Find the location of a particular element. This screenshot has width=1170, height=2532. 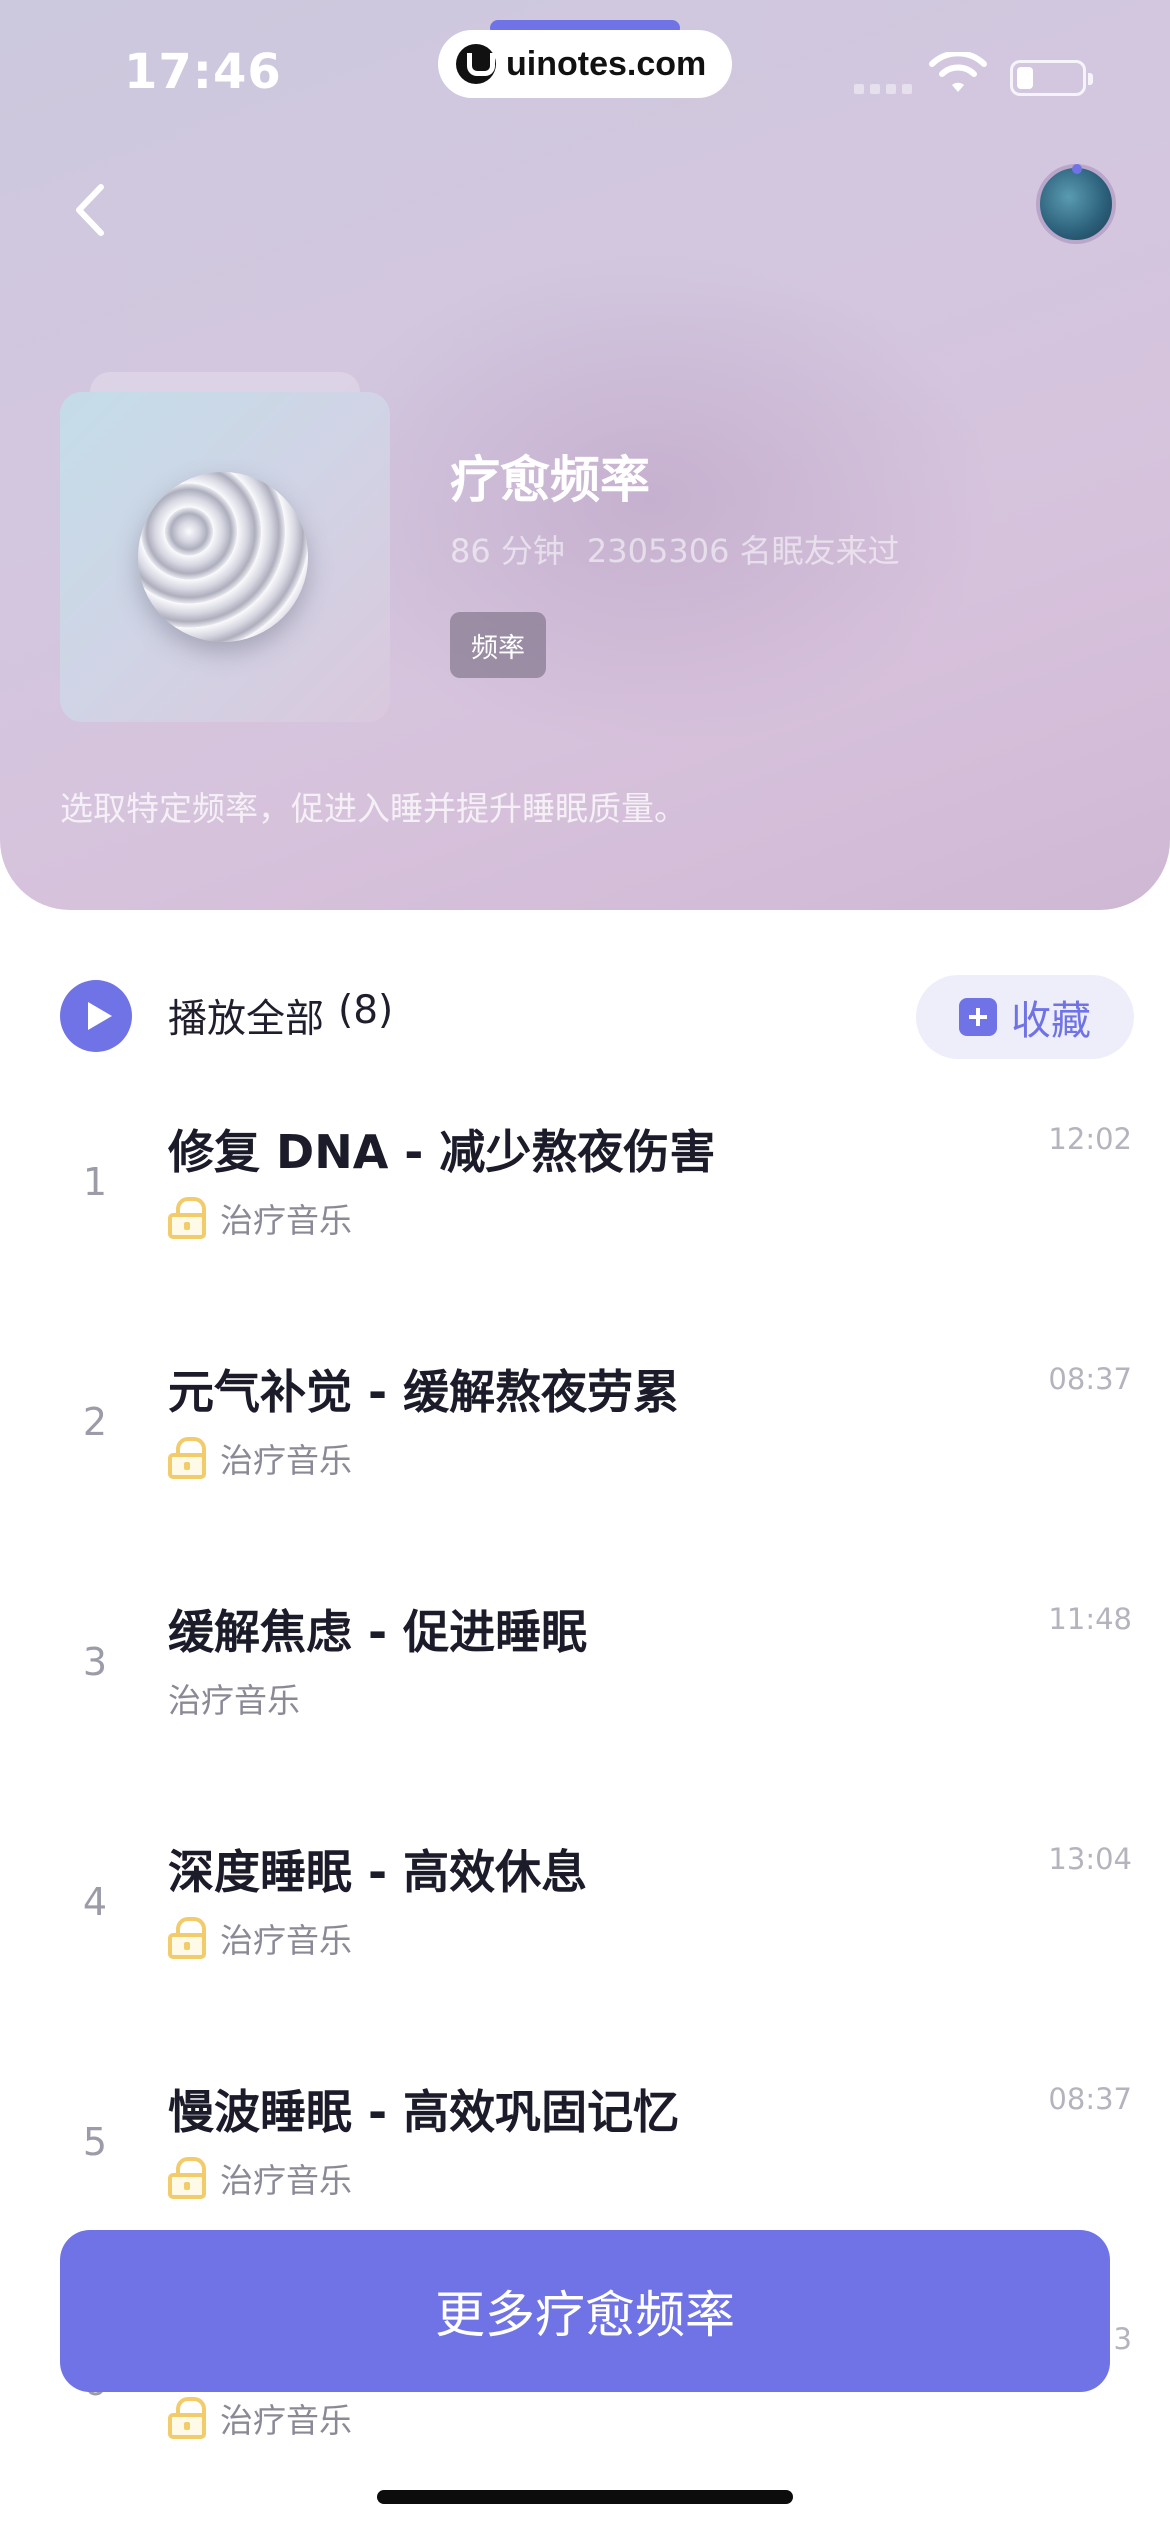

battery-icon is located at coordinates (1051, 78).